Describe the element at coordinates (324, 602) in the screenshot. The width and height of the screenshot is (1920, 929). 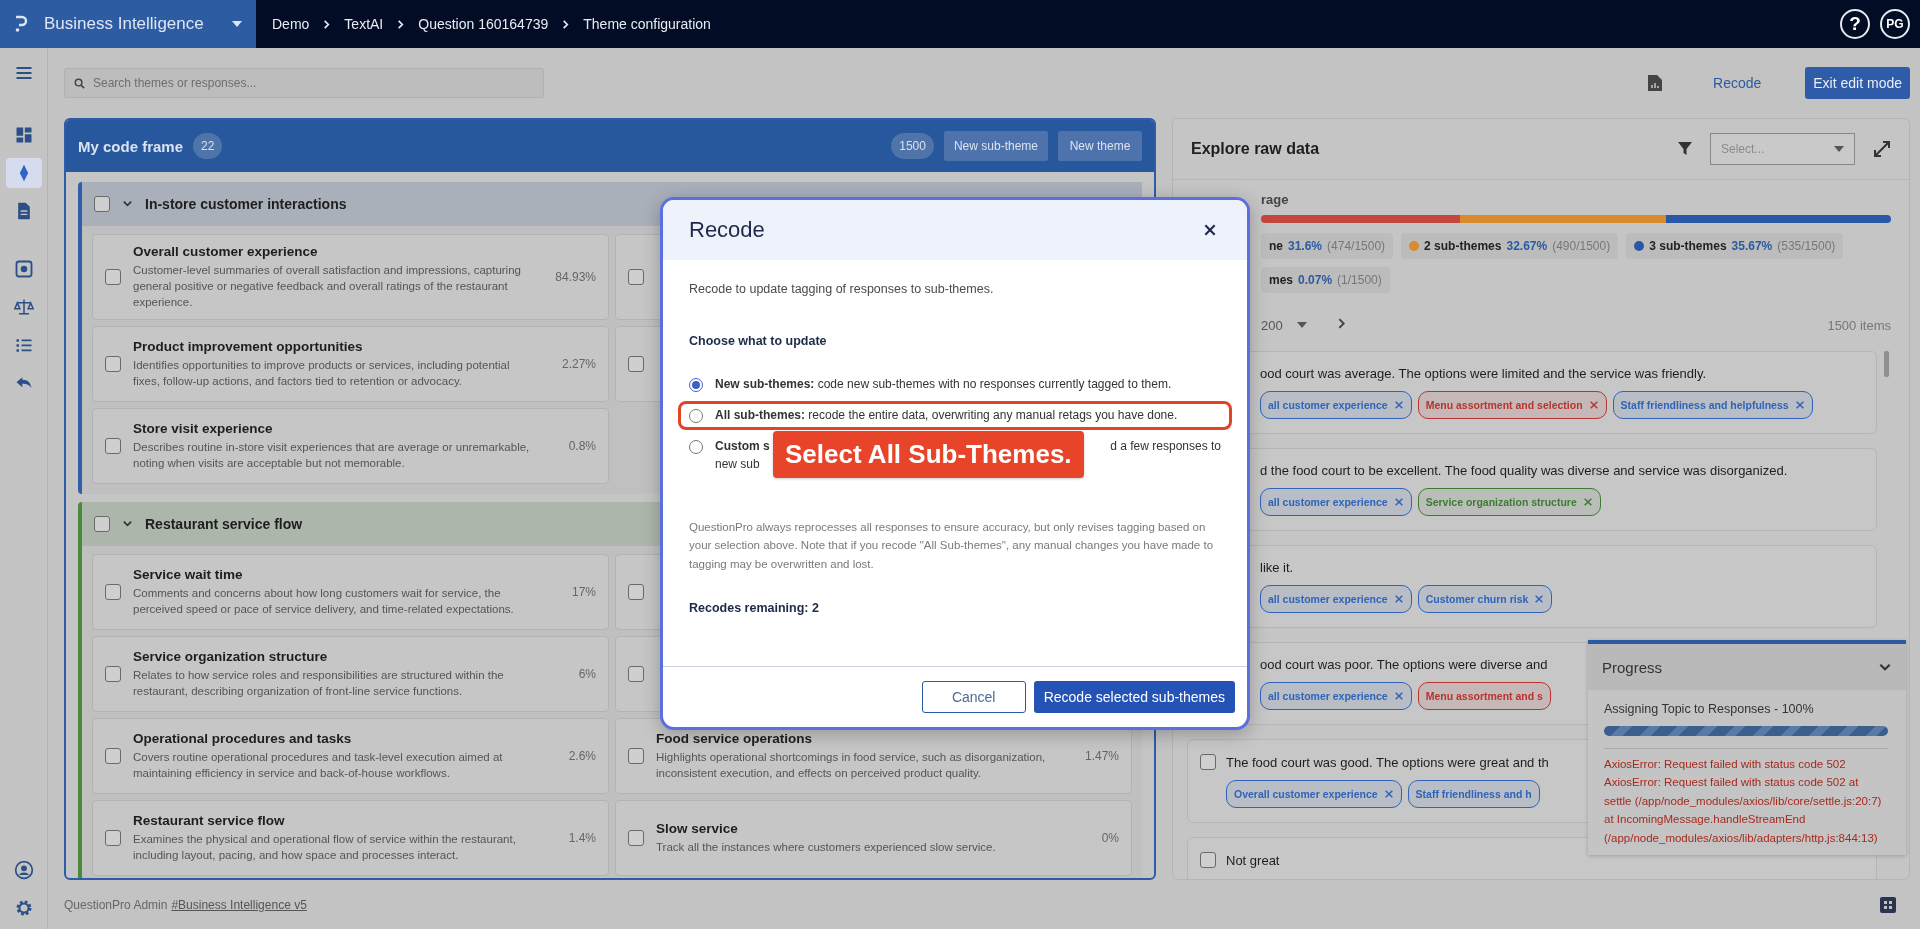
I see `sub-theme-description: Comments and concerns about how long customers wait for service, the perceived speed or pace of service delivery, and time-related expectations.` at that location.